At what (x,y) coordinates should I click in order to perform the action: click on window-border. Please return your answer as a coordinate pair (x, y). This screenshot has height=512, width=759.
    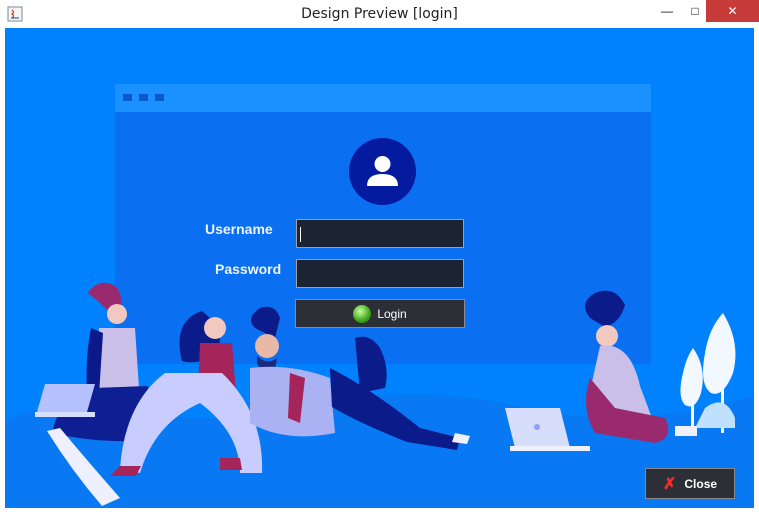
    Looking at the image, I should click on (379, 510).